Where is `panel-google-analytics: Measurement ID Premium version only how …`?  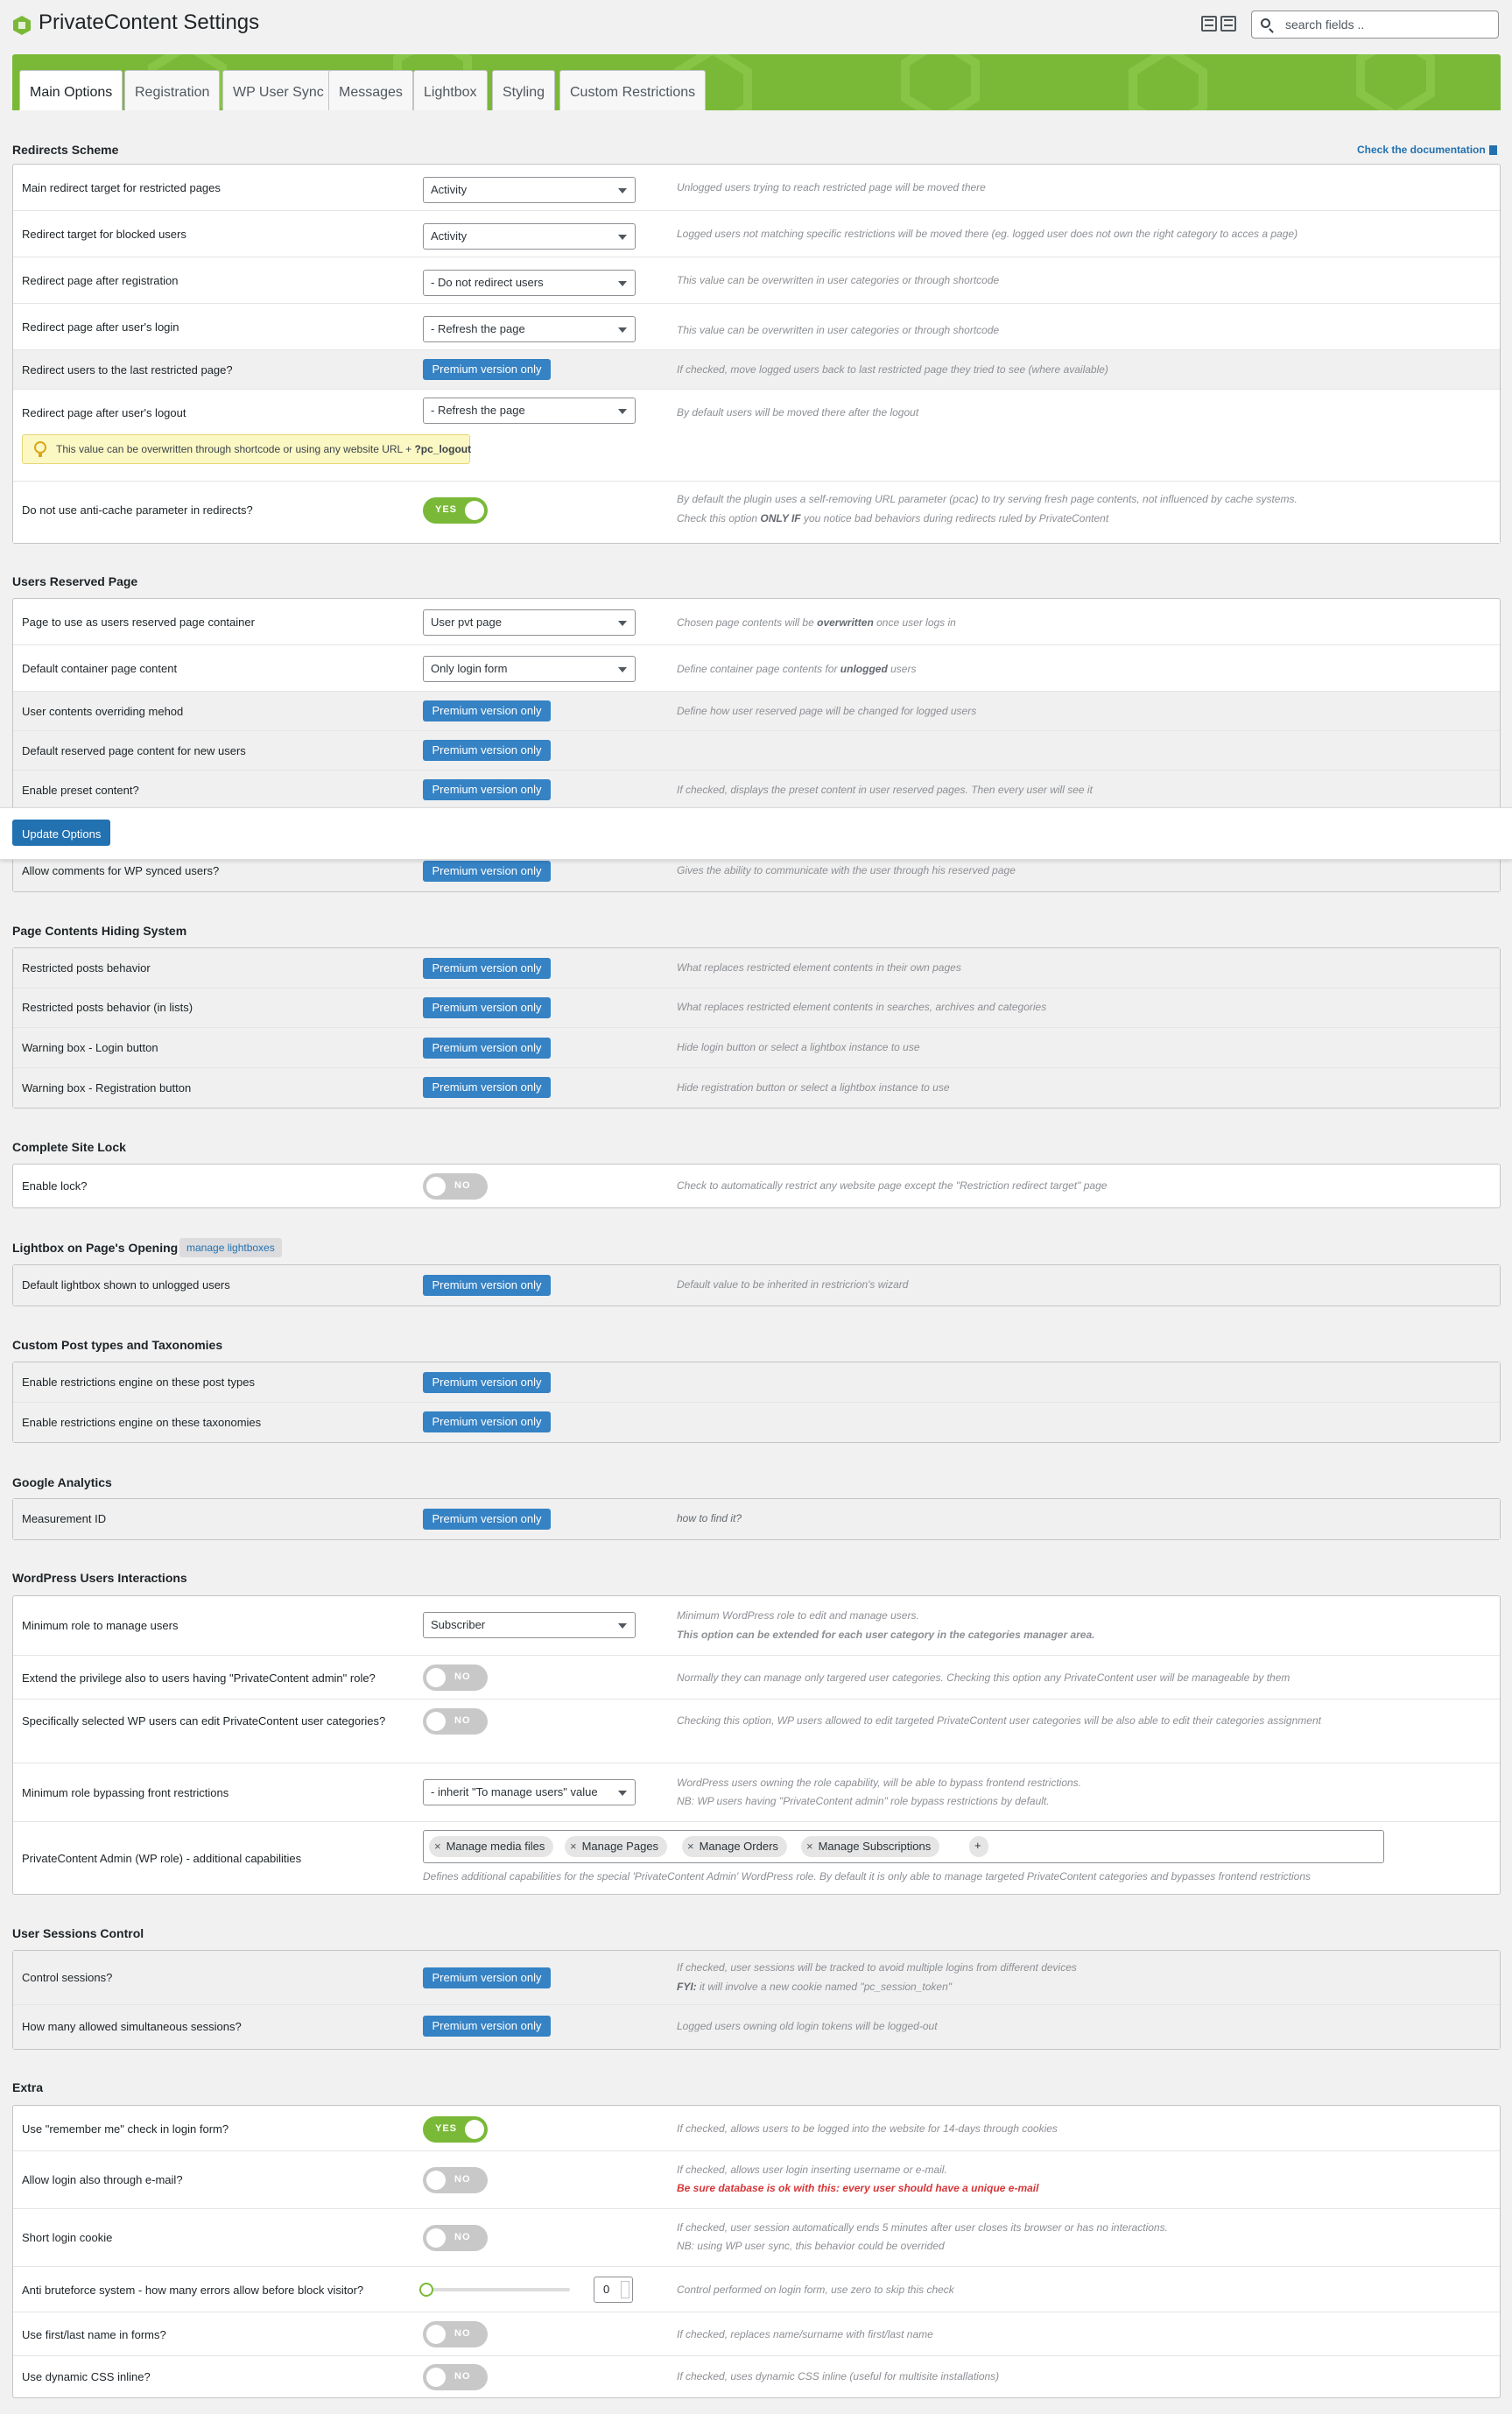
panel-google-analytics: Measurement ID Premium version only how … is located at coordinates (756, 1519).